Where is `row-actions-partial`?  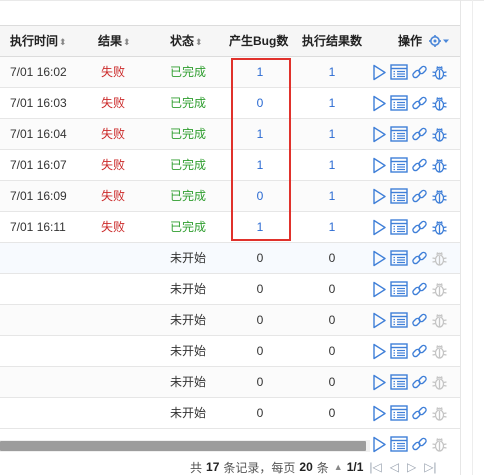
row-actions-partial is located at coordinates (410, 446).